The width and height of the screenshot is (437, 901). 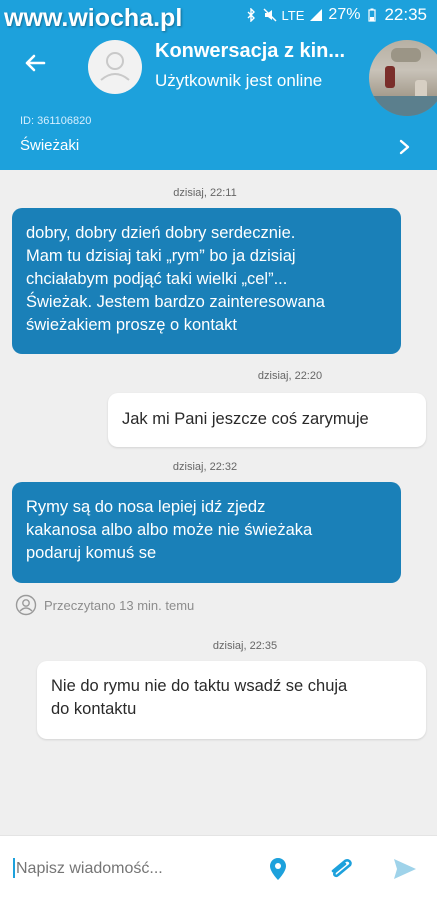 What do you see at coordinates (199, 686) in the screenshot?
I see `message-line: Nie do rymu nie do taktu wsadź se chuja` at bounding box center [199, 686].